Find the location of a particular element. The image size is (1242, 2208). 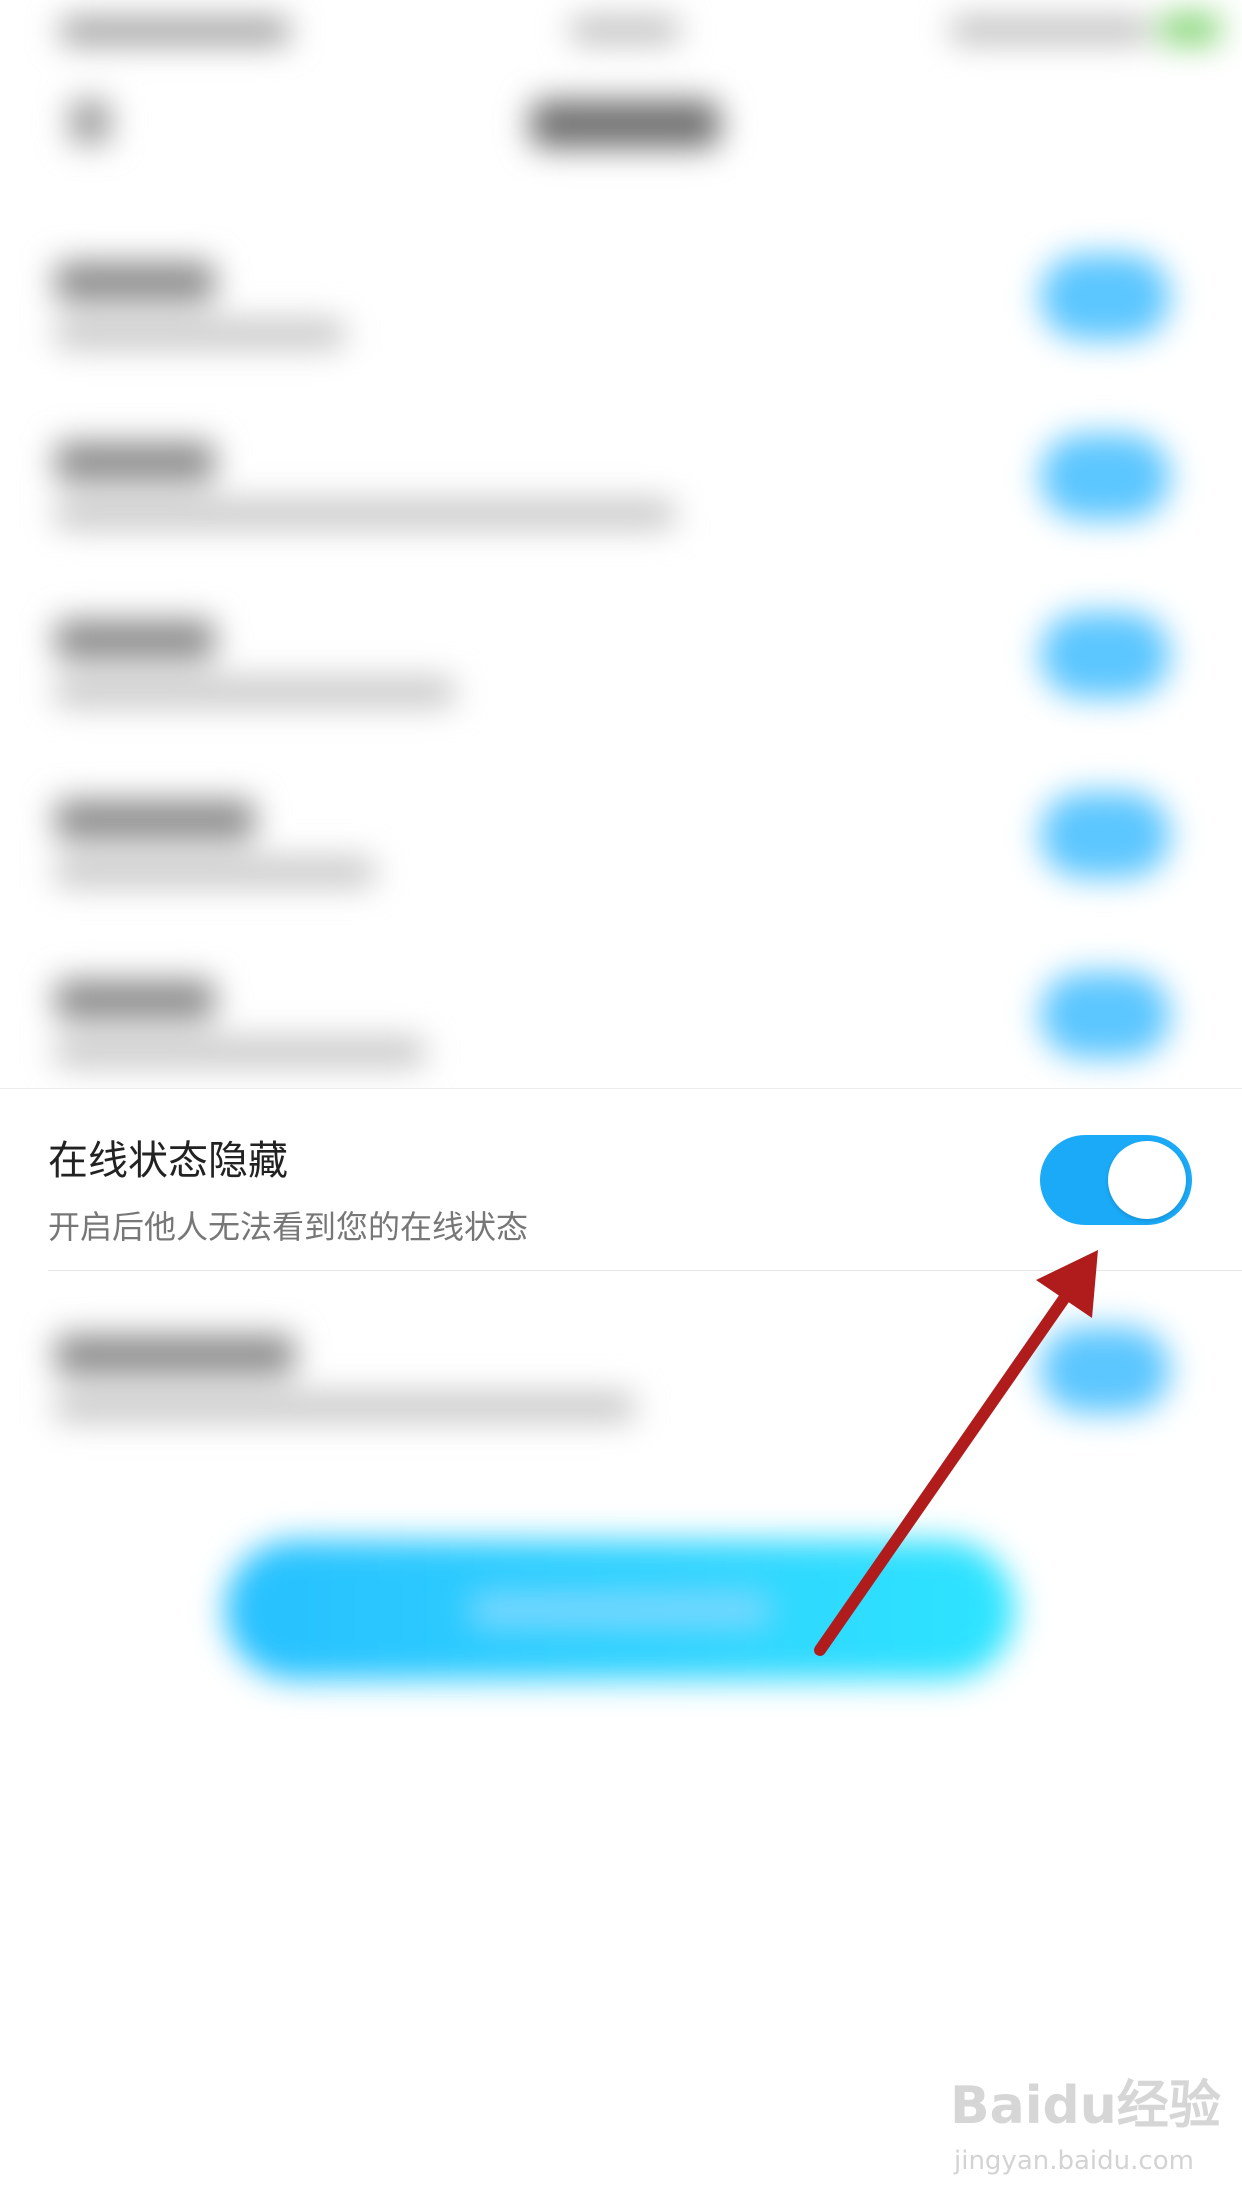

back-arrow-icon is located at coordinates (90, 122).